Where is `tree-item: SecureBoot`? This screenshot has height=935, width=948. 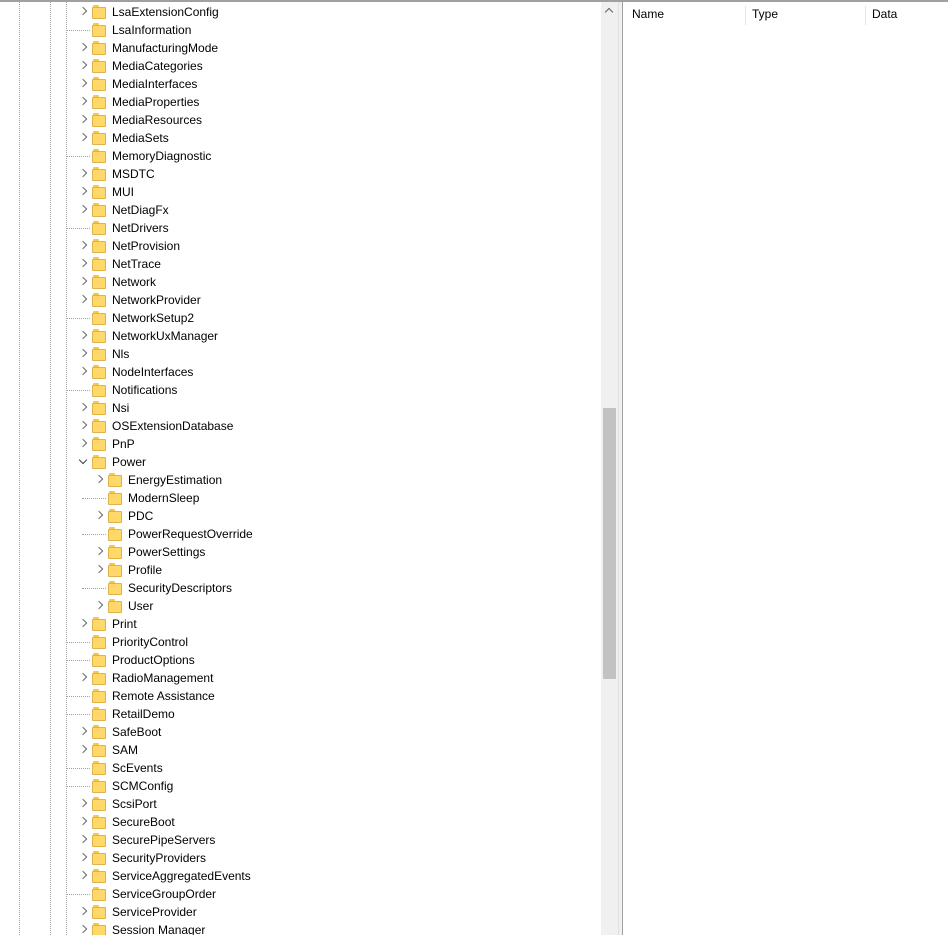 tree-item: SecureBoot is located at coordinates (300, 822).